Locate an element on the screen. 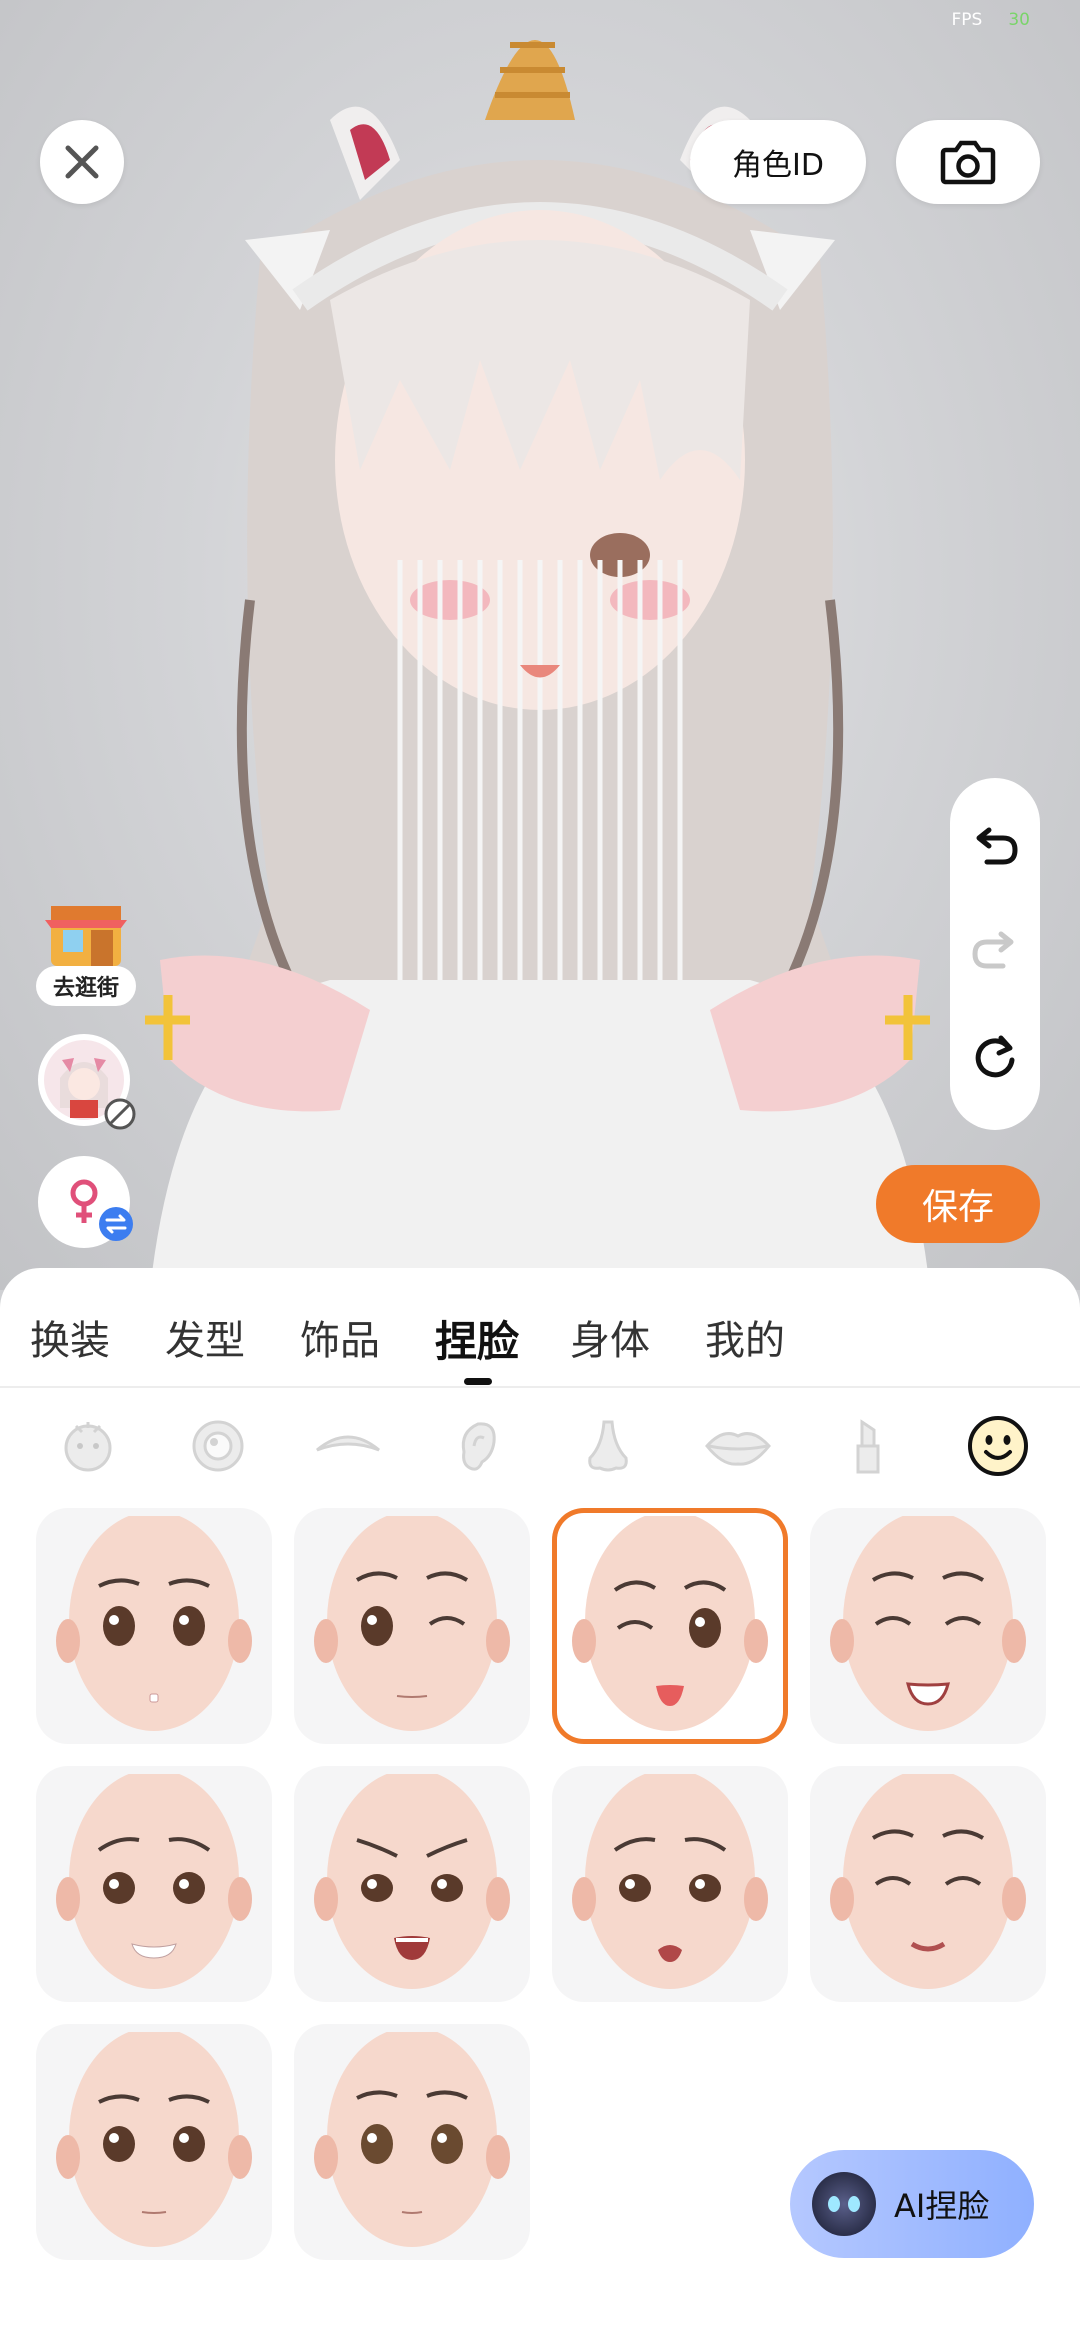 Image resolution: width=1080 pixels, height=2340 pixels. subcat-makeup is located at coordinates (868, 1446).